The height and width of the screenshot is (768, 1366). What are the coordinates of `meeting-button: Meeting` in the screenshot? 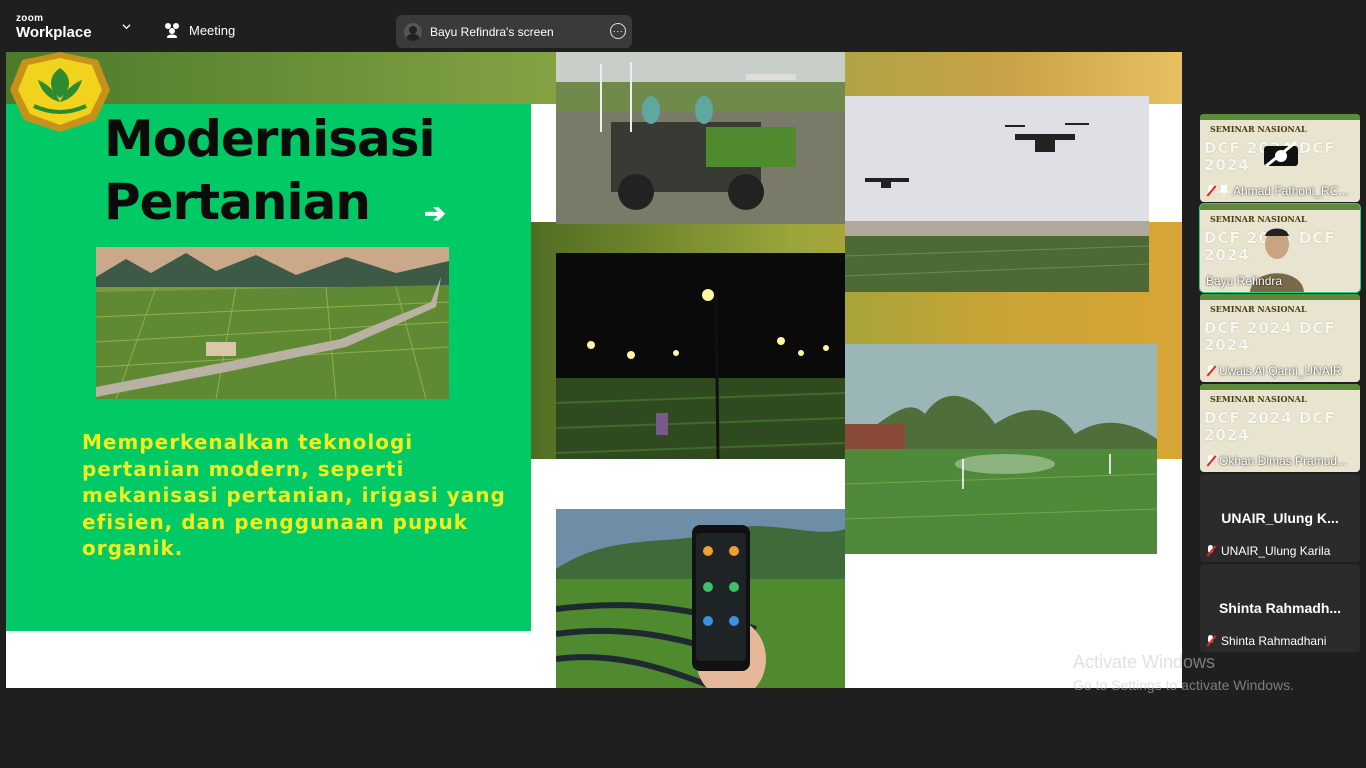 It's located at (199, 30).